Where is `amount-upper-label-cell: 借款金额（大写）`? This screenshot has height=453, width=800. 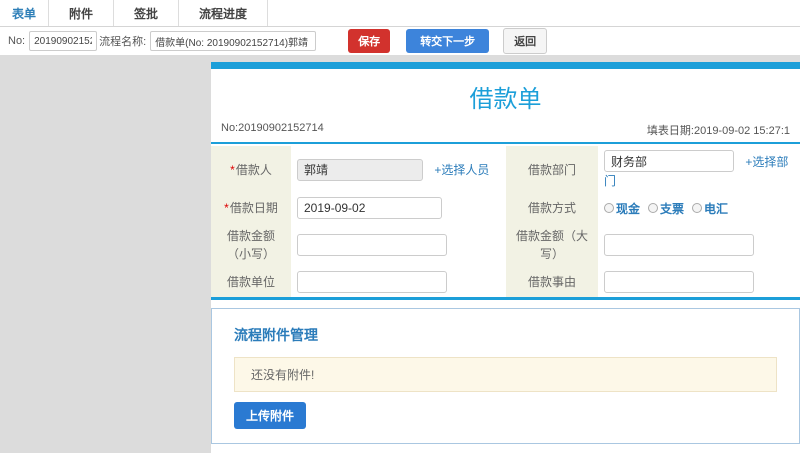
amount-upper-label-cell: 借款金额（大写） is located at coordinates (552, 245).